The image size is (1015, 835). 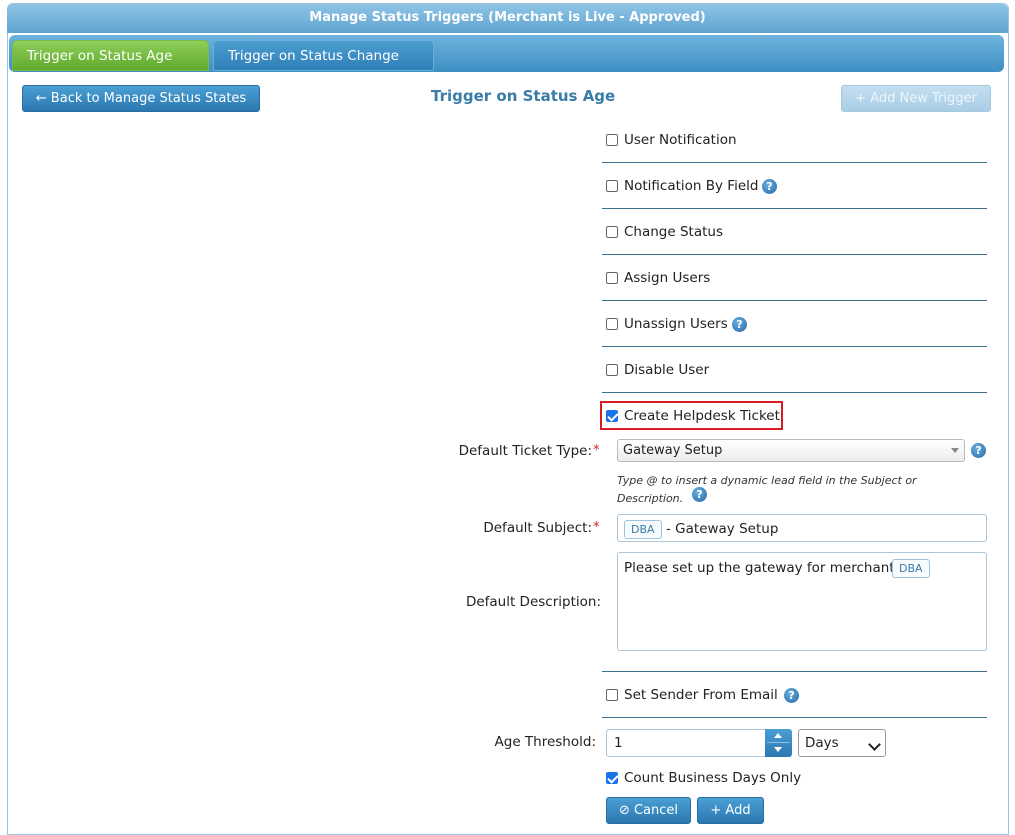 What do you see at coordinates (525, 451) in the screenshot?
I see `ticket-type-label: Default Ticket Type:` at bounding box center [525, 451].